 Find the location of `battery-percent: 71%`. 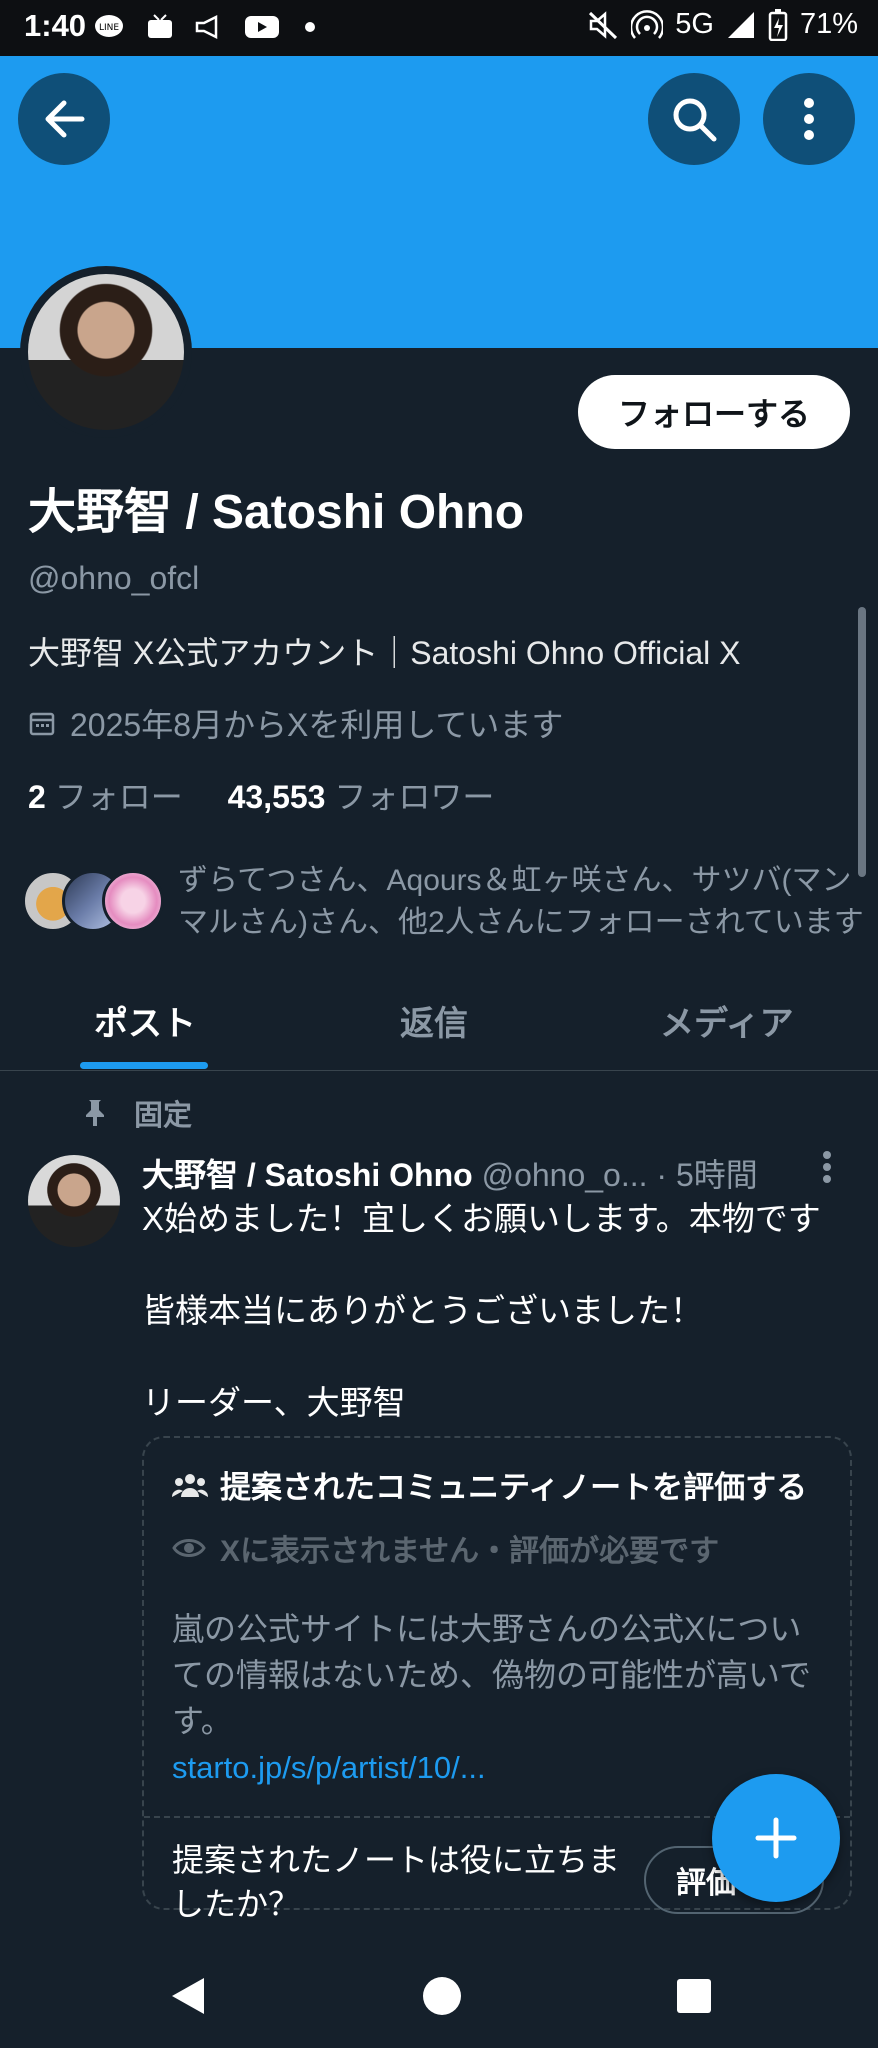

battery-percent: 71% is located at coordinates (828, 24).